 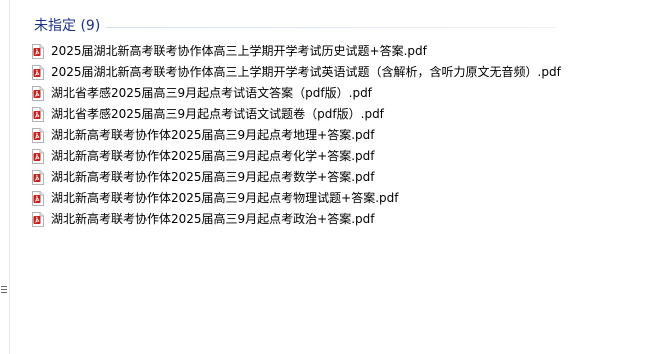 I want to click on splitter-grip-icon, so click(x=4, y=295).